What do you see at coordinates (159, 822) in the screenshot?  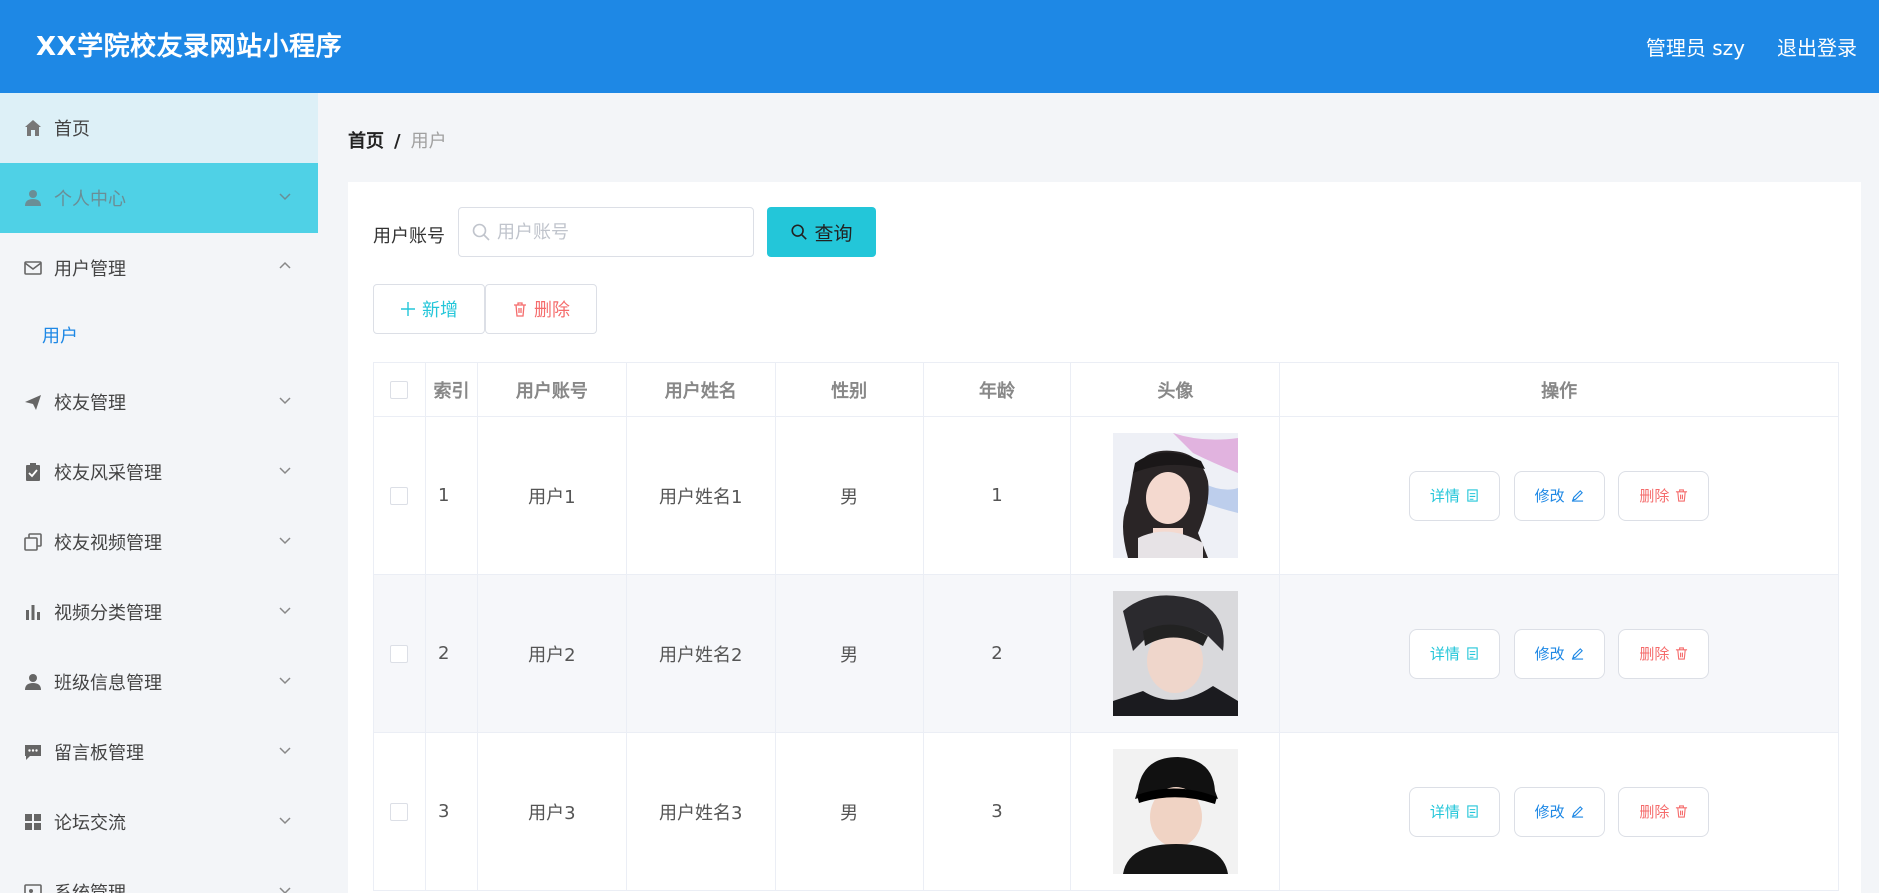 I see `sidebar-item-forum: 论坛交流` at bounding box center [159, 822].